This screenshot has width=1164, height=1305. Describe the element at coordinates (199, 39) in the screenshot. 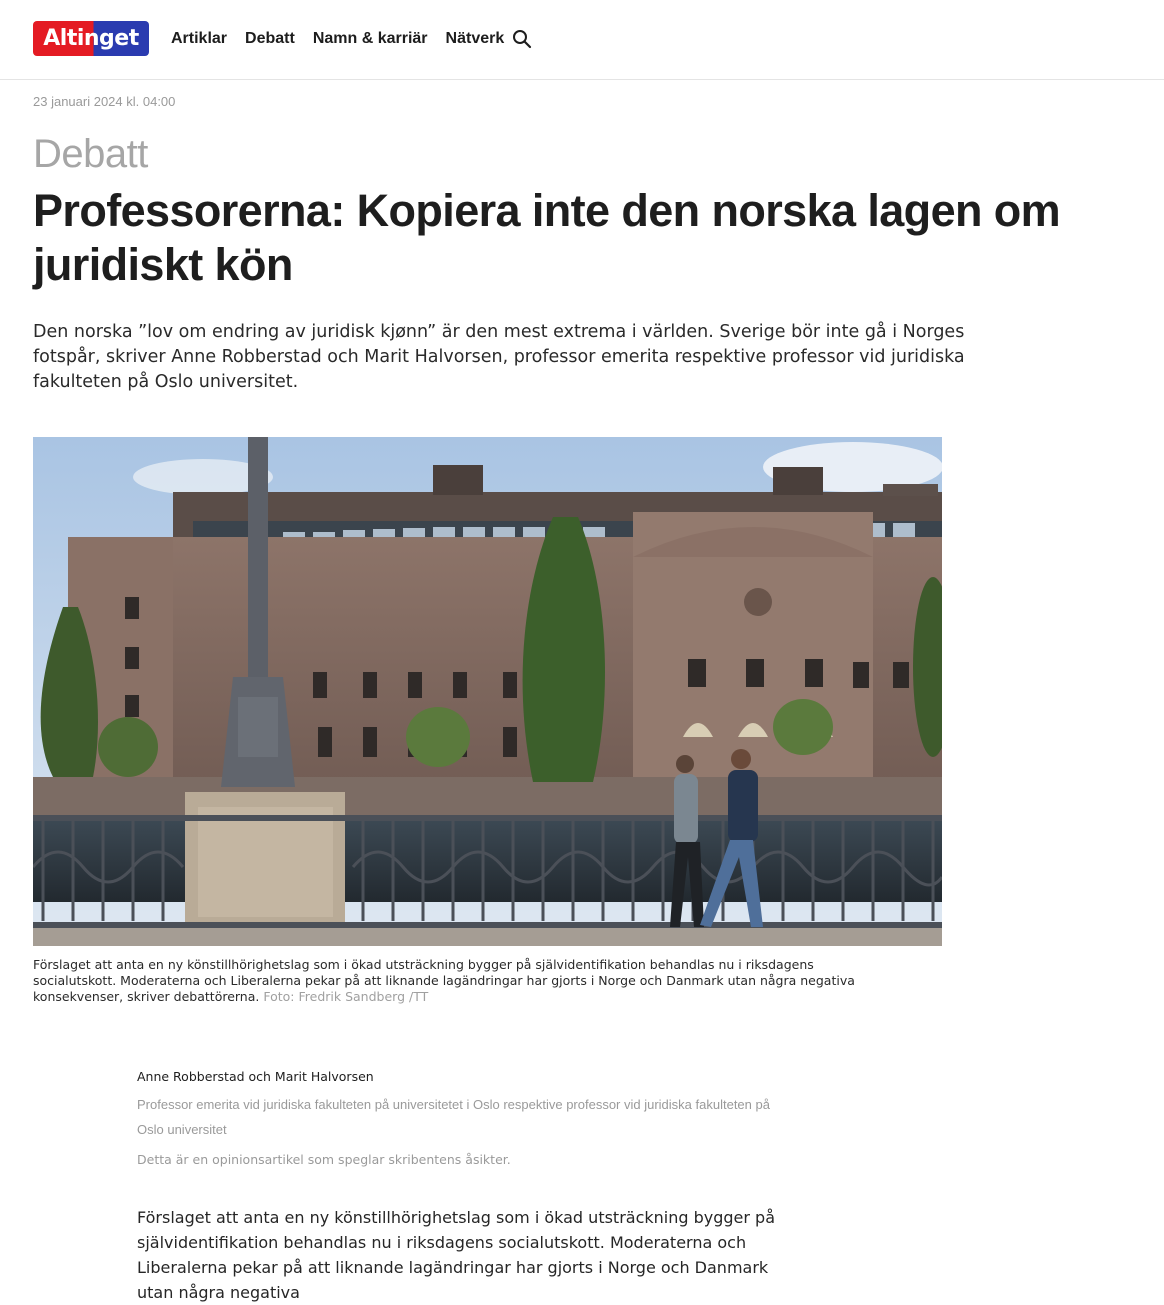

I see `nav-item-artiklar: Artiklar` at that location.